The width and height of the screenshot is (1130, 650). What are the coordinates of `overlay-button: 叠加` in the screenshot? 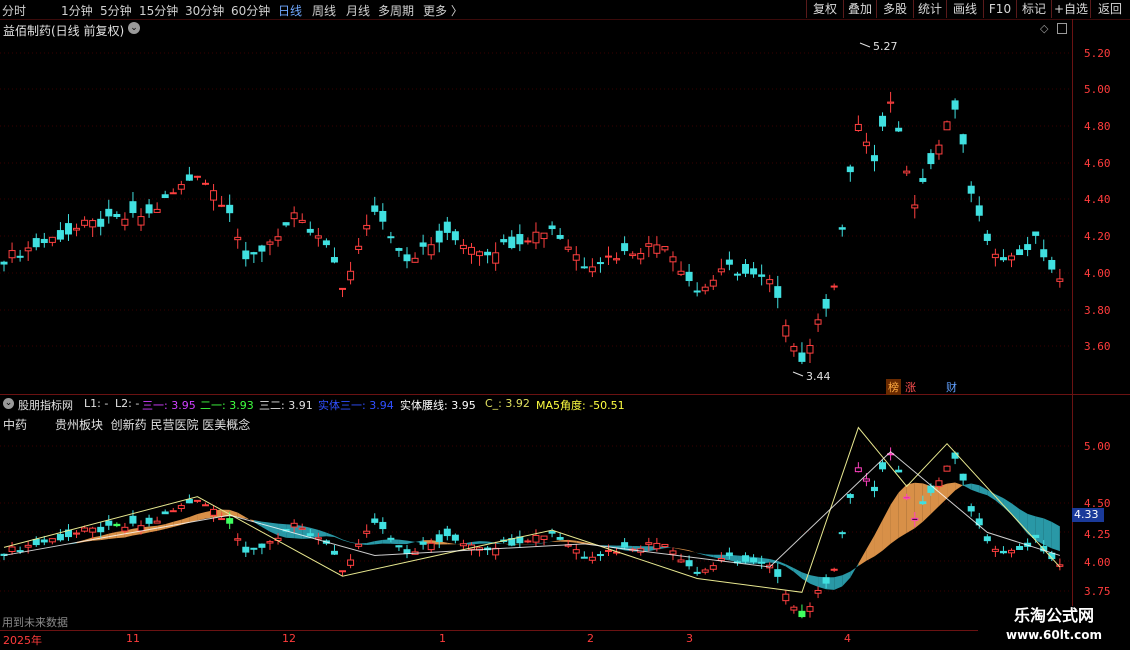 It's located at (859, 9).